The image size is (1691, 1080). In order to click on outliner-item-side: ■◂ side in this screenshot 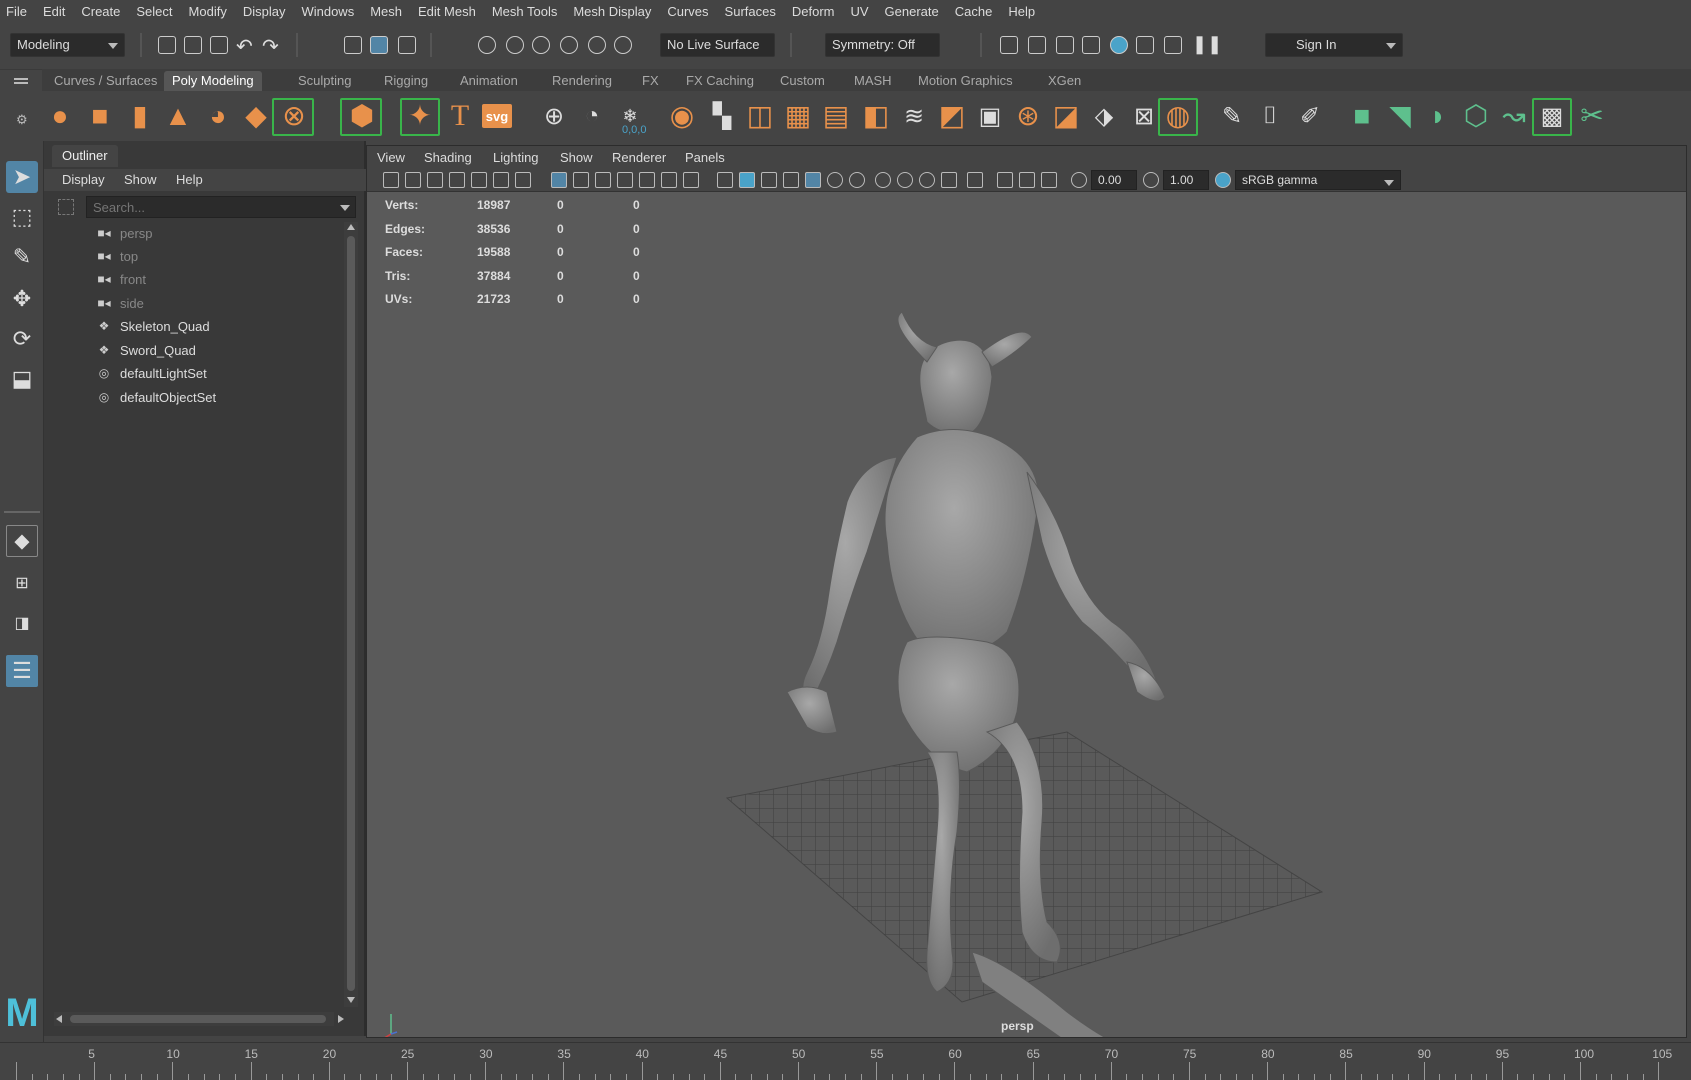, I will do `click(120, 303)`.